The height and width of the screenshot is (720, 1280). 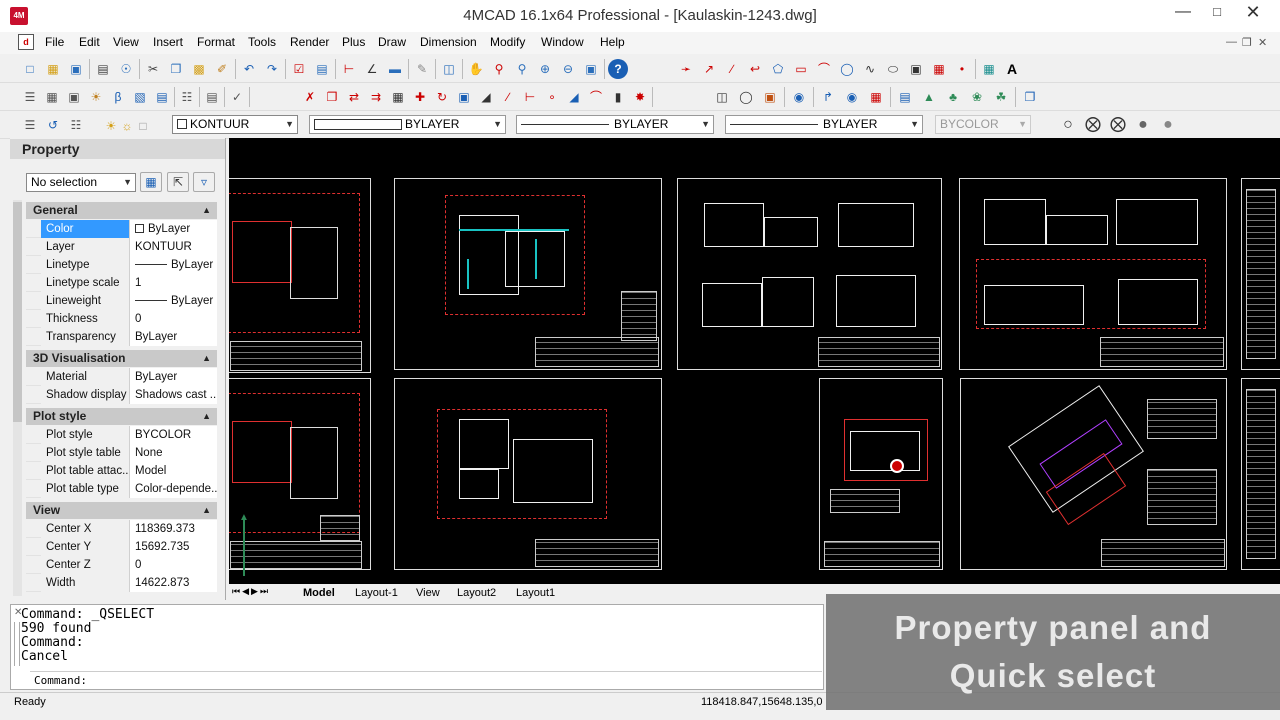 I want to click on hatch-icon: ▦, so click(x=989, y=69).